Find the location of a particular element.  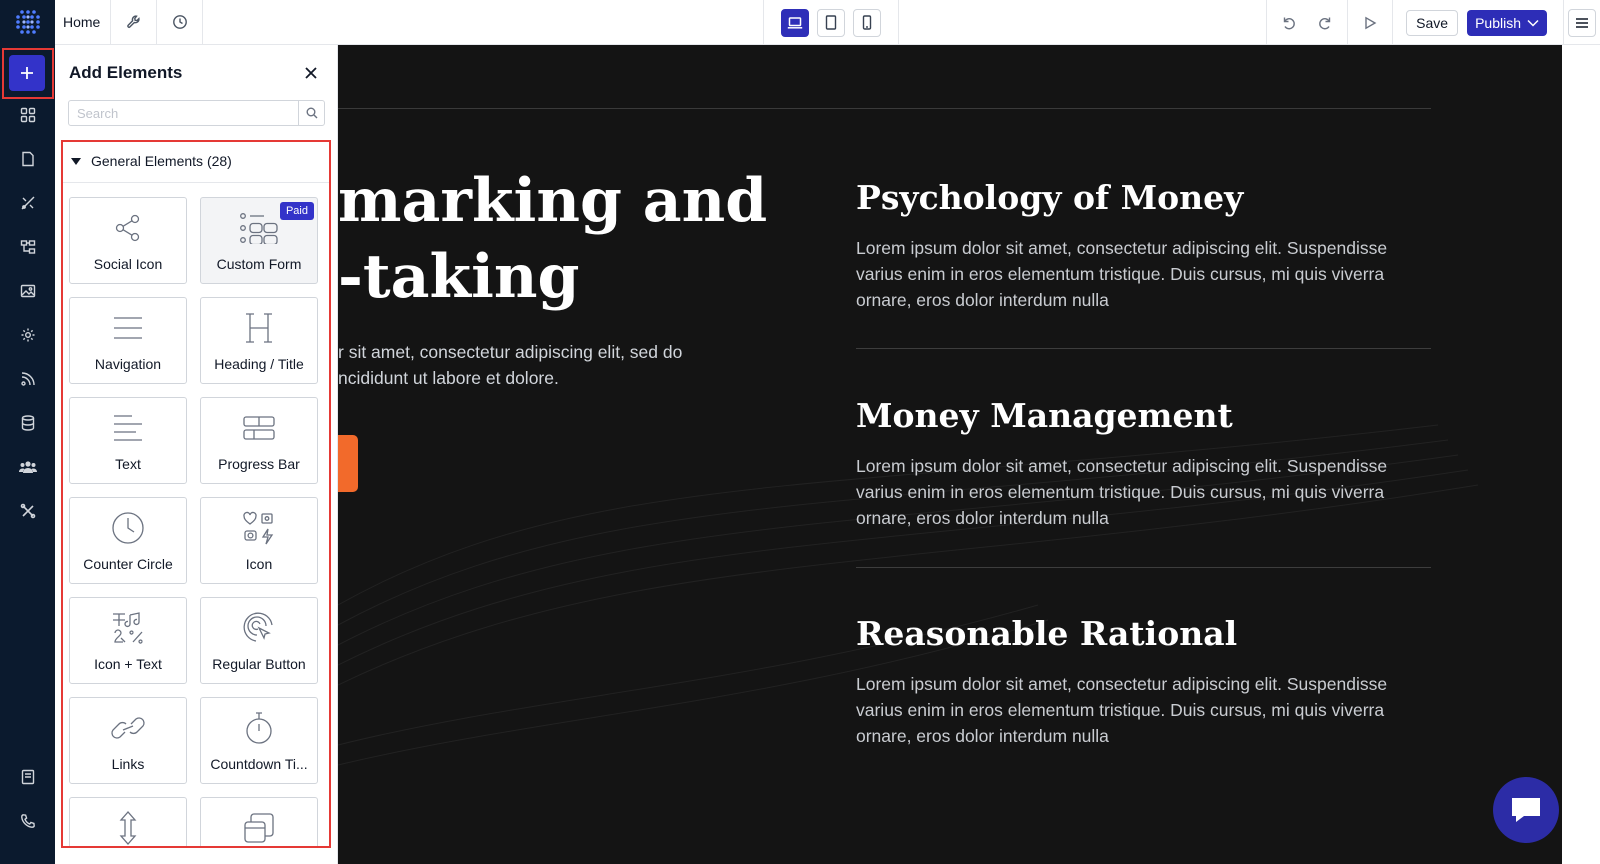

stopwatch-icon is located at coordinates (259, 728).